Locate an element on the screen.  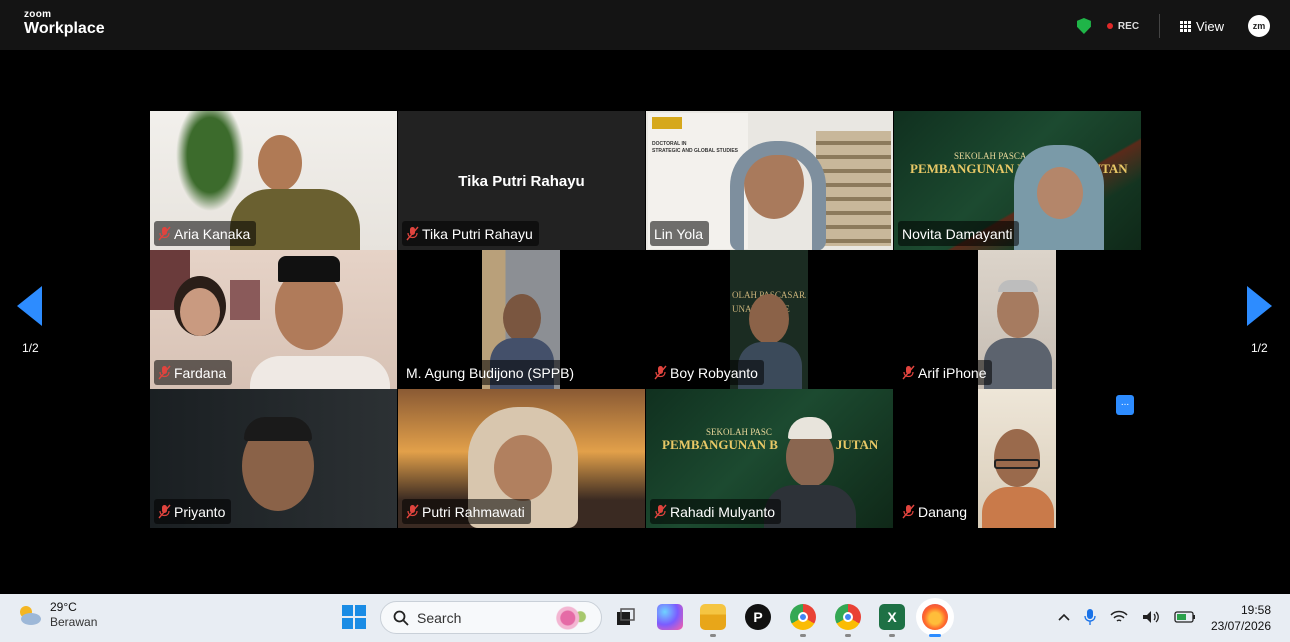
participant-name: Aria Kanaka is located at coordinates (212, 233).